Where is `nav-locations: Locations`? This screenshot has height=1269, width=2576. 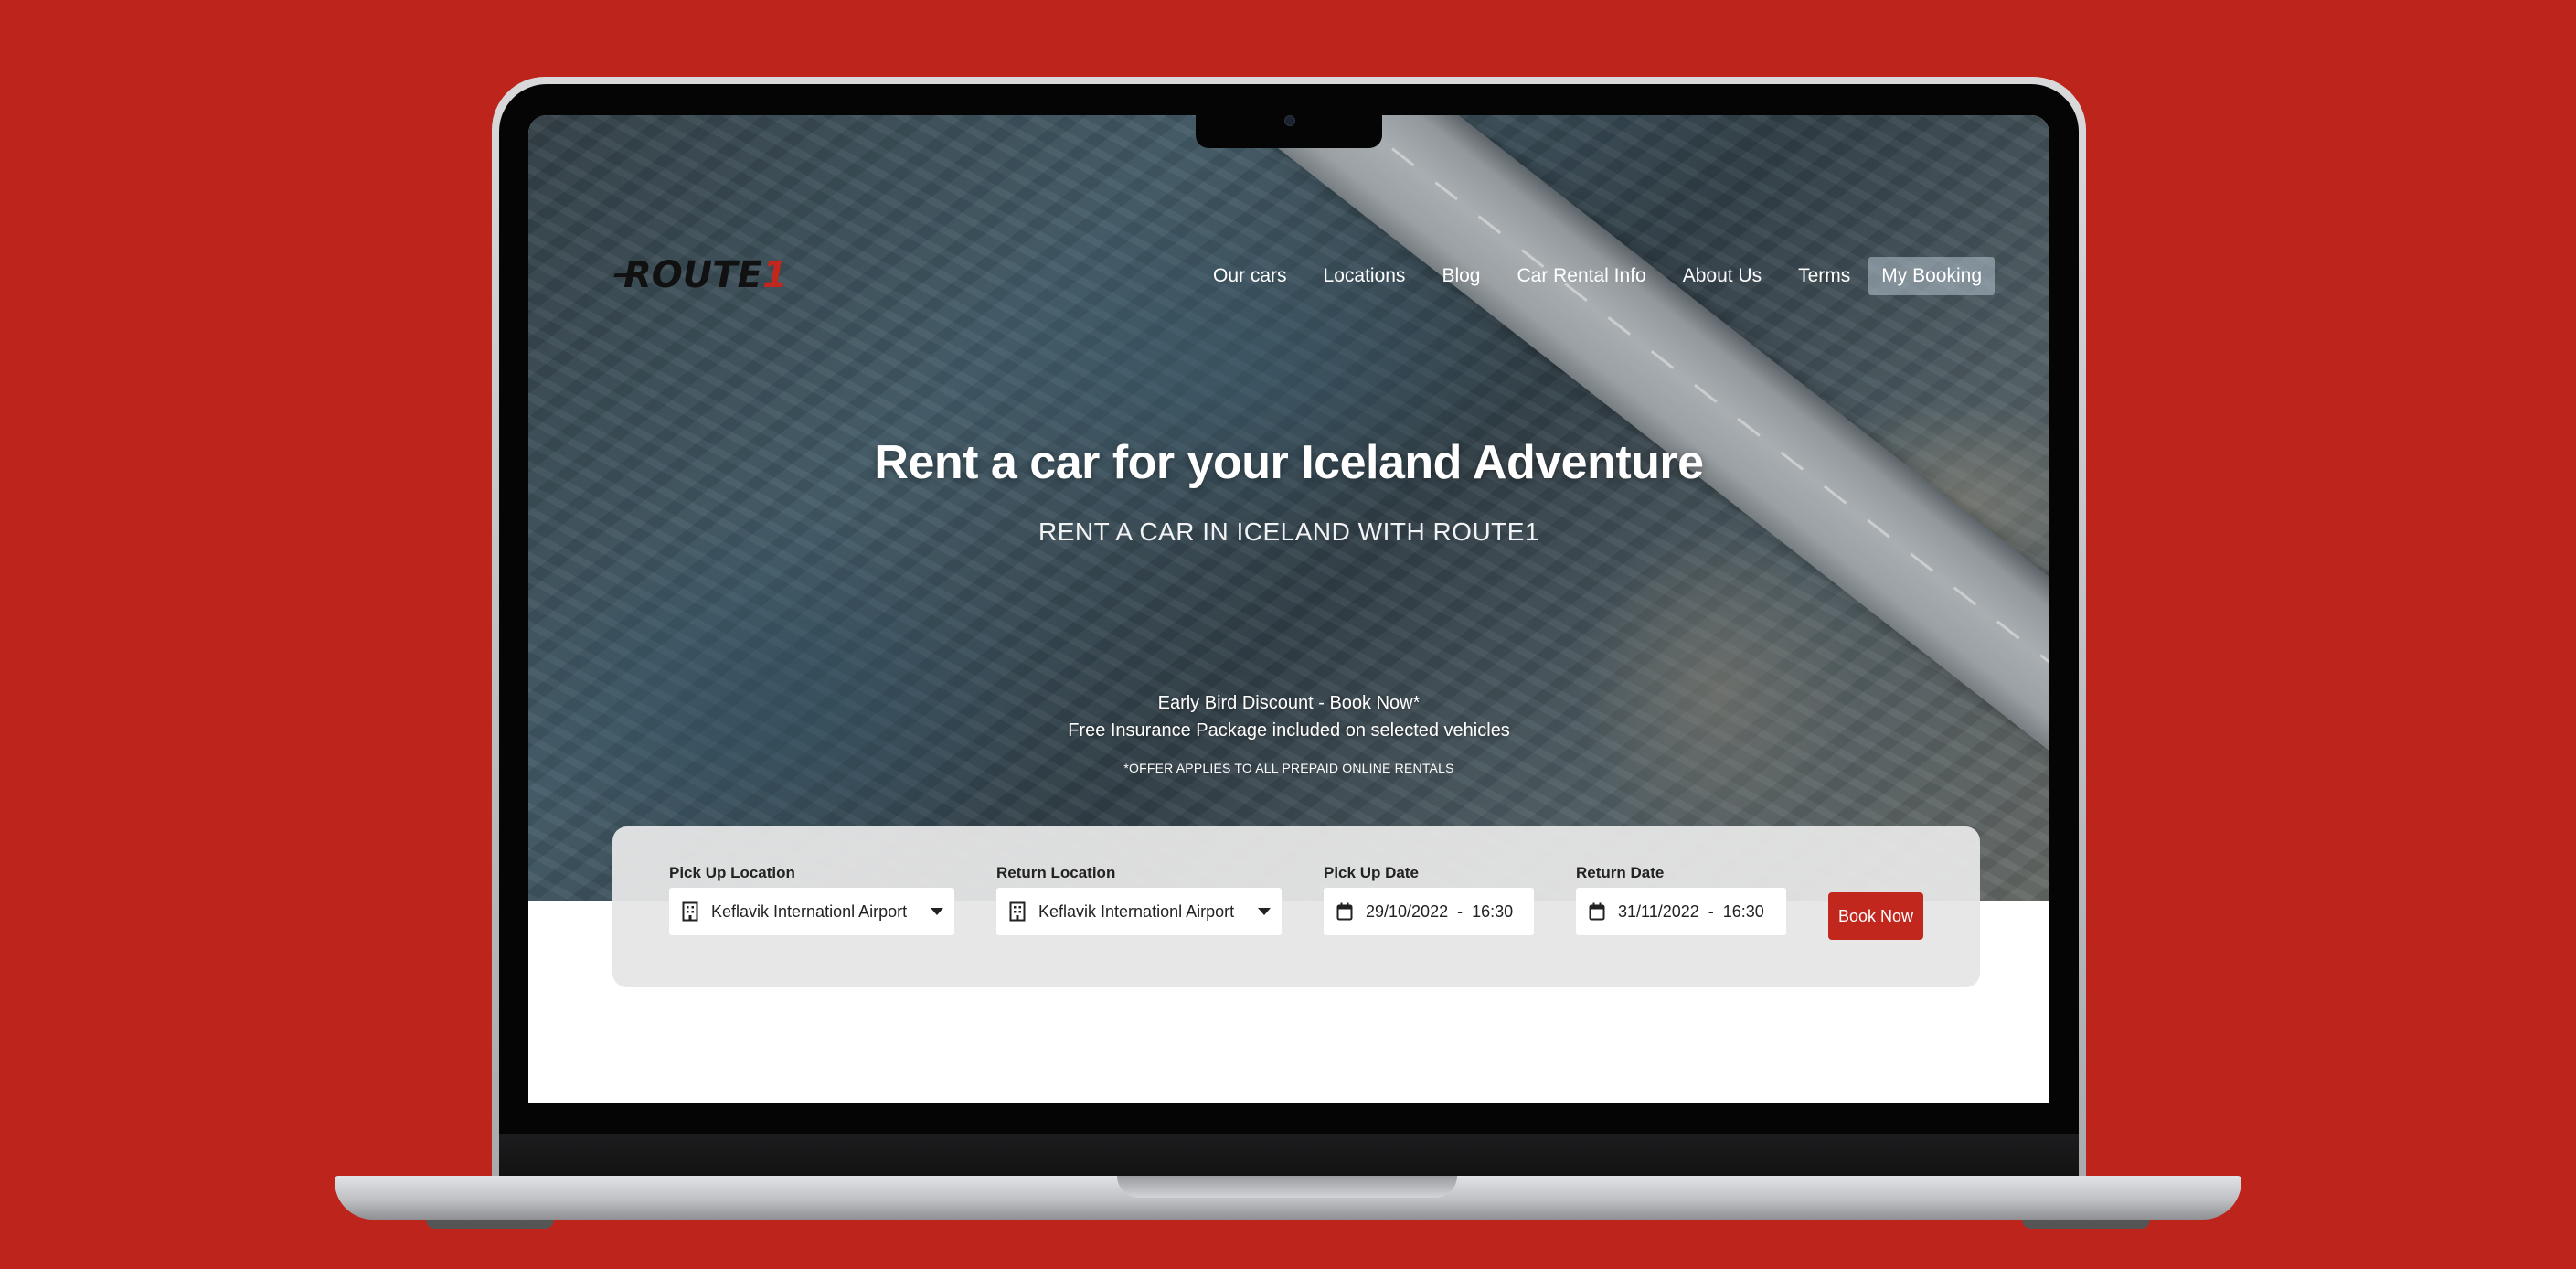 nav-locations: Locations is located at coordinates (1365, 276).